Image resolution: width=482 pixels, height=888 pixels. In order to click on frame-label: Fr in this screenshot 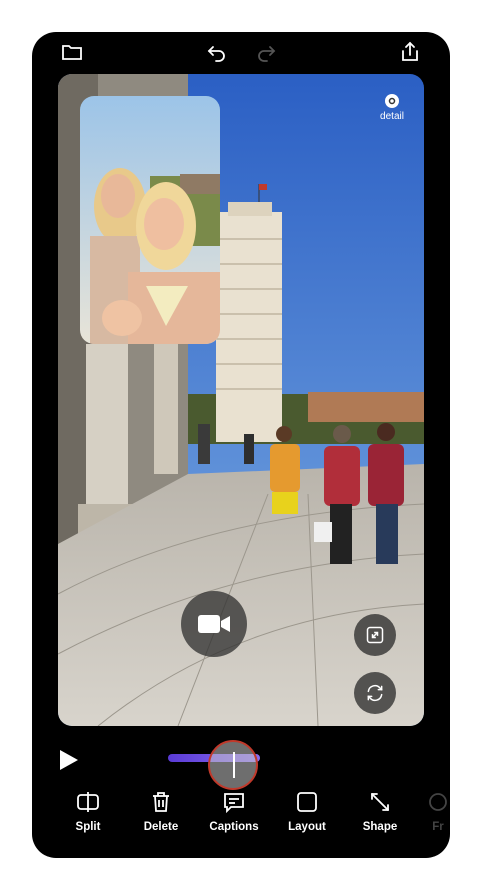, I will do `click(438, 827)`.